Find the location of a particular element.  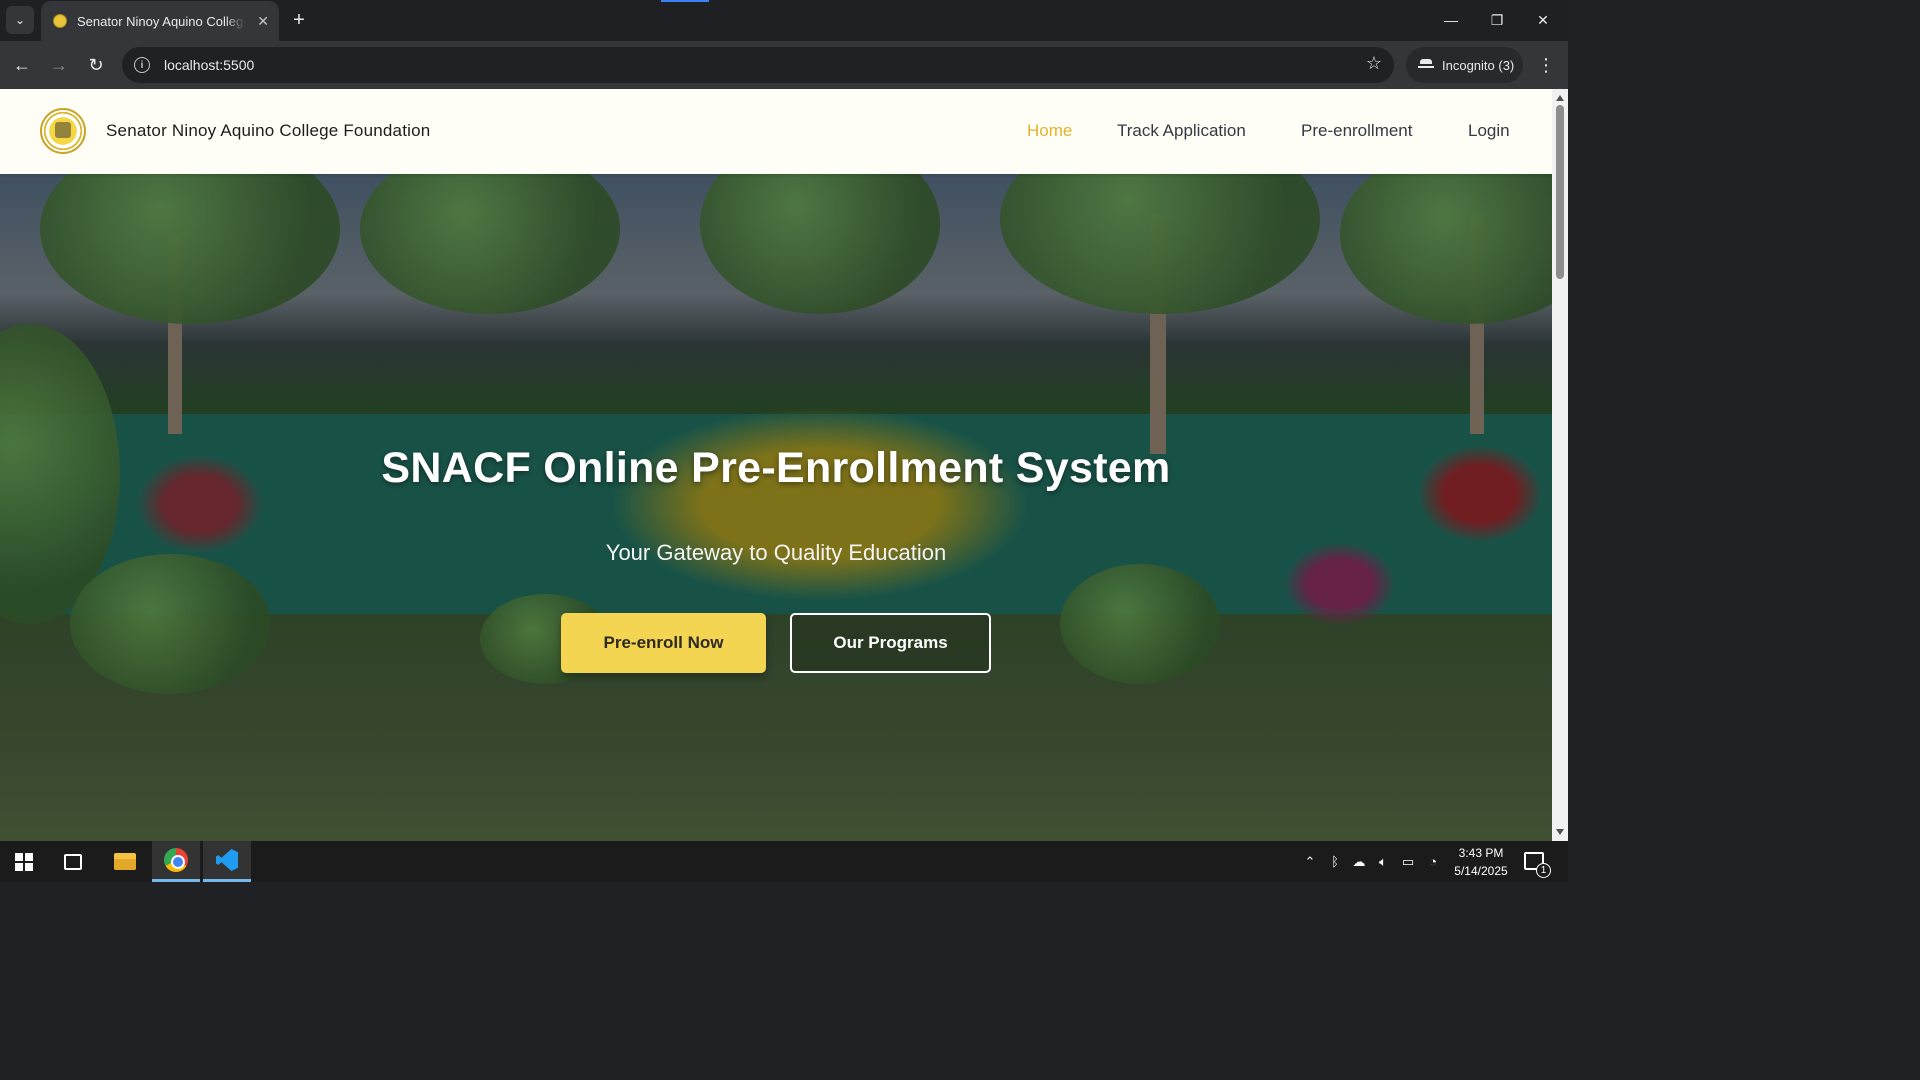

star-icon: ☆ is located at coordinates (1374, 63).